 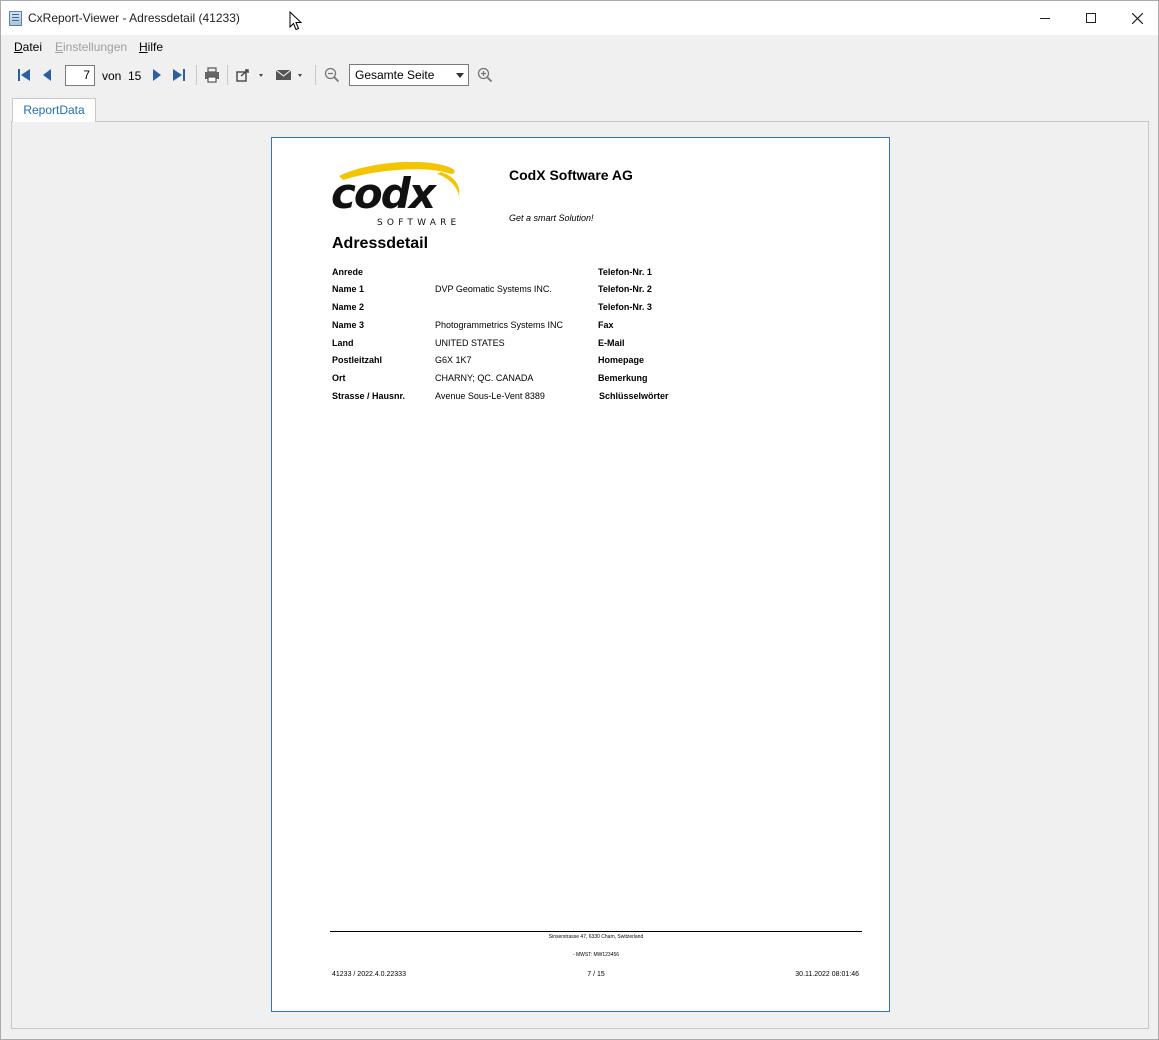 What do you see at coordinates (579, 75) in the screenshot?
I see `toolbar: 7 von 15 Gesamte Seite` at bounding box center [579, 75].